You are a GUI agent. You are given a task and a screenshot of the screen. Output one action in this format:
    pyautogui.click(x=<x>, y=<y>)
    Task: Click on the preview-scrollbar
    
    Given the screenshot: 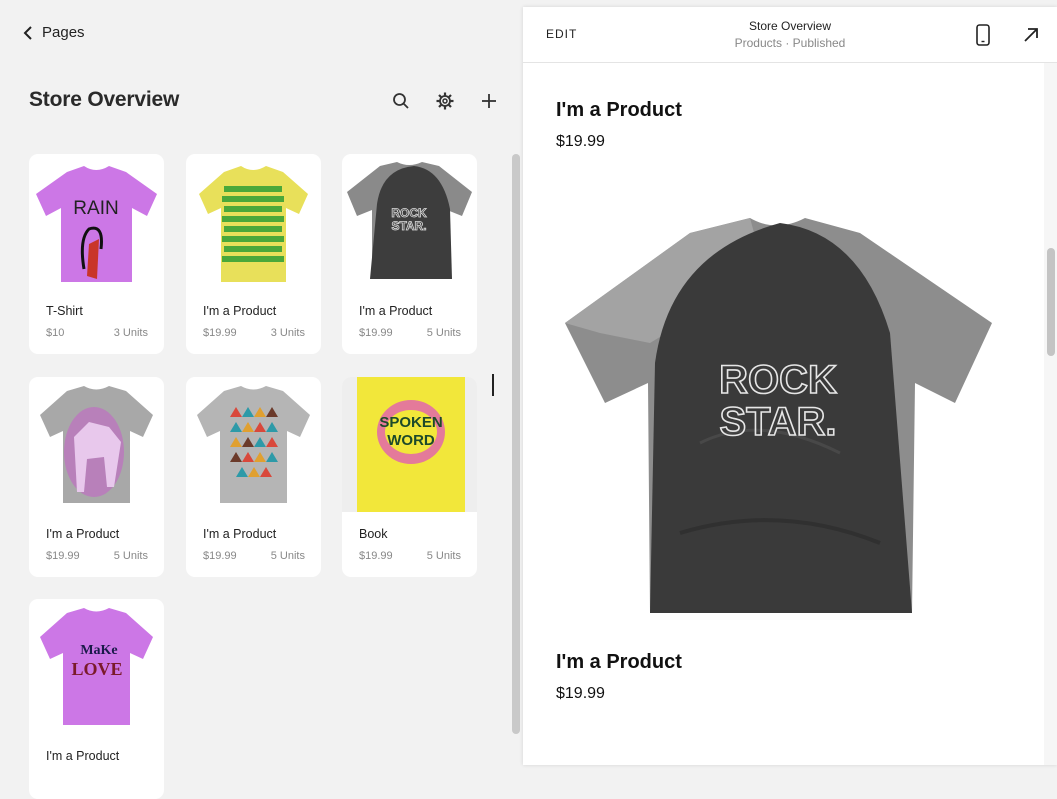 What is the action you would take?
    pyautogui.click(x=1051, y=302)
    